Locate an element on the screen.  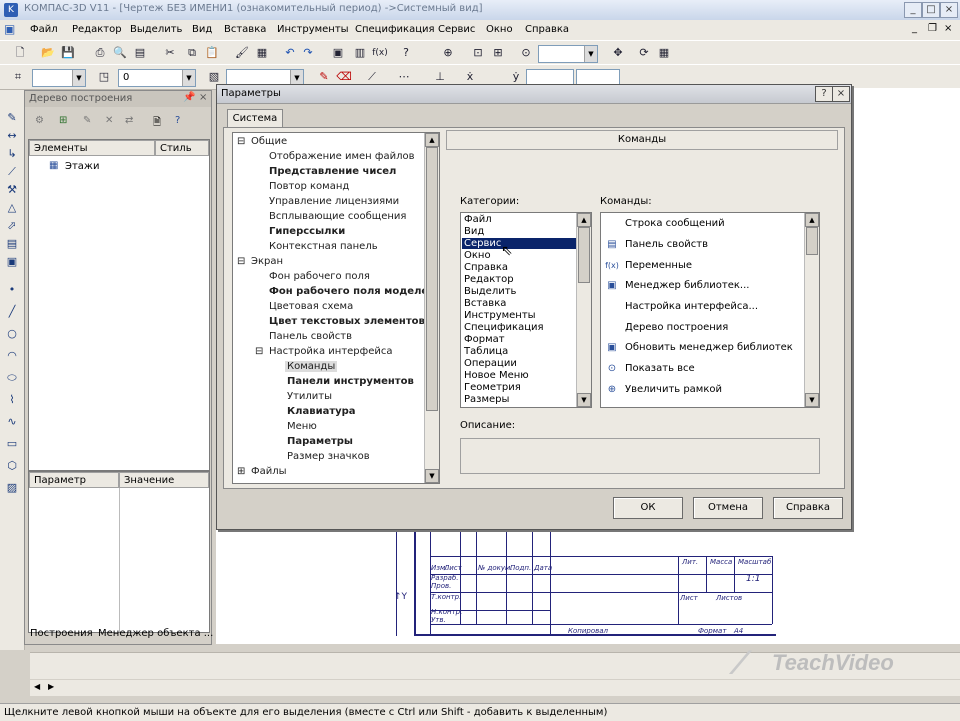
commands-scrollbar: ▲ ▼ is located at coordinates (811, 310).